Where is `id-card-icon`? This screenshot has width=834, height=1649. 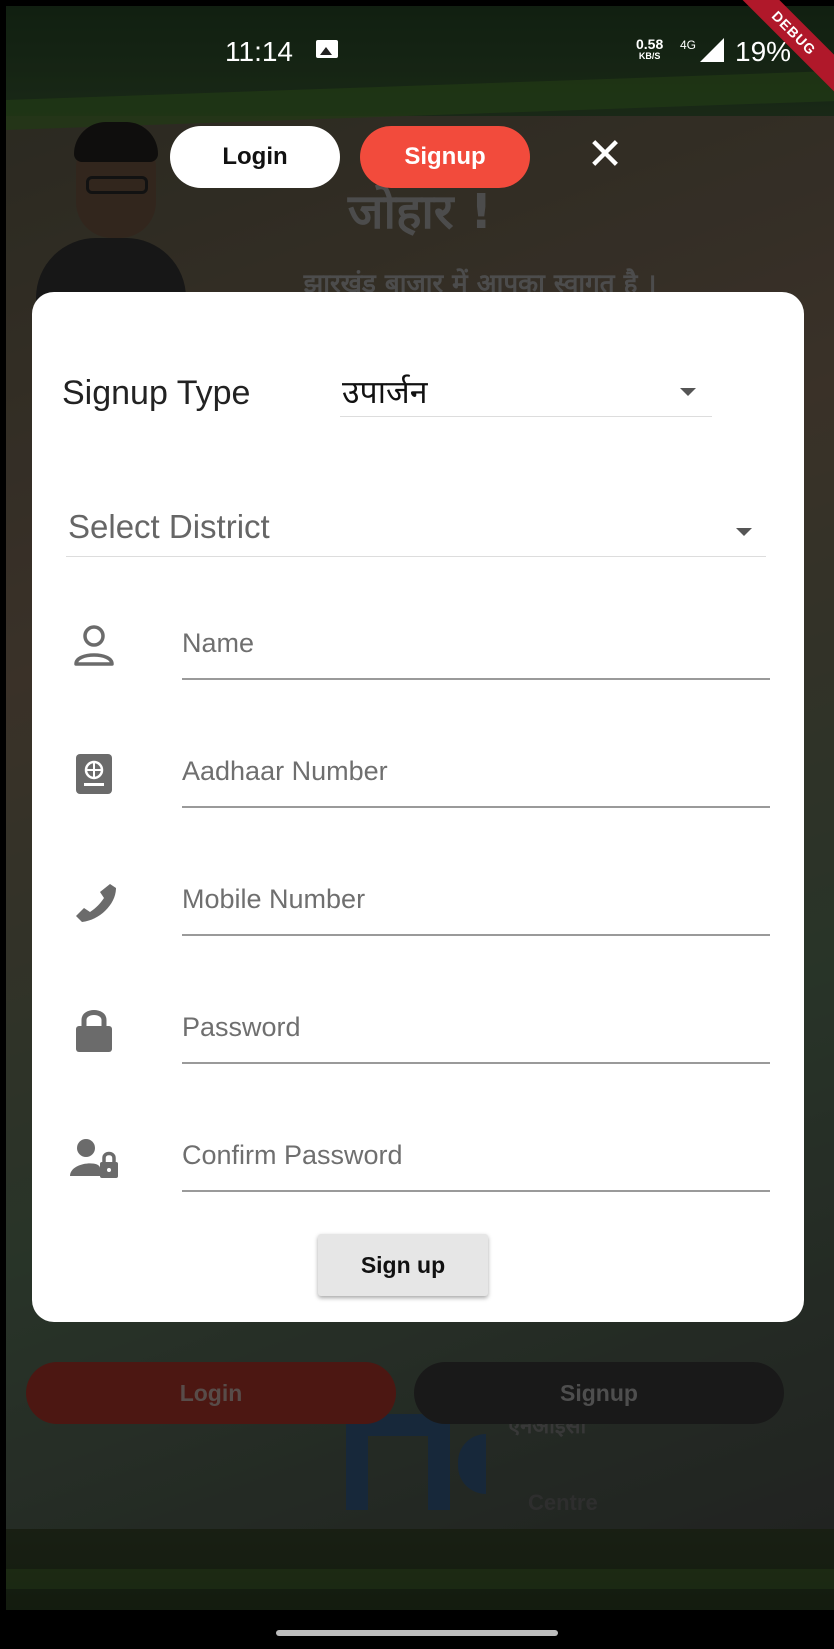
id-card-icon is located at coordinates (94, 774).